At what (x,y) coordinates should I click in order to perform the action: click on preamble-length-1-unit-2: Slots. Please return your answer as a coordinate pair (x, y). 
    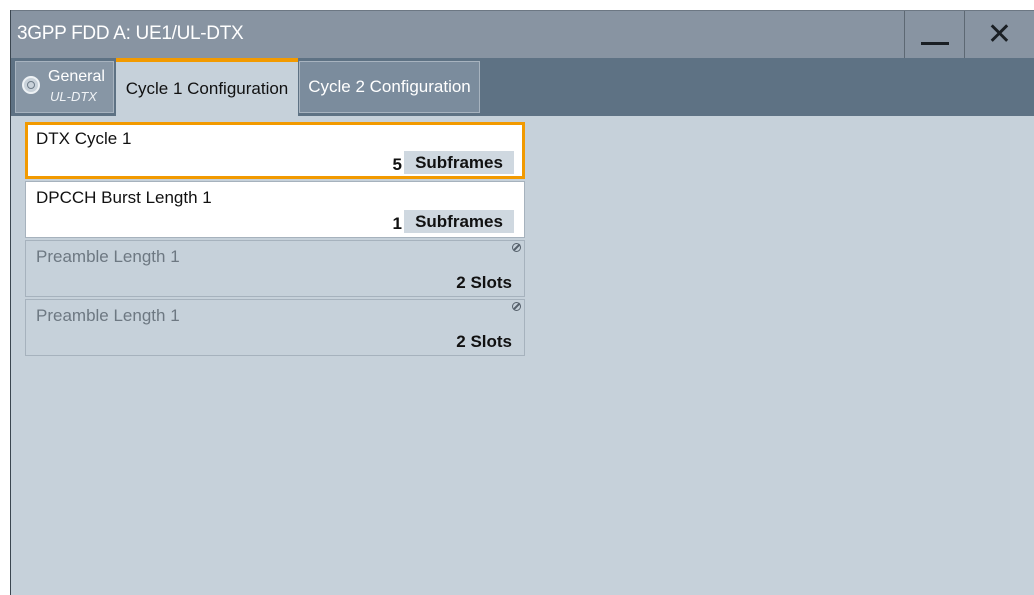
    Looking at the image, I should click on (491, 341).